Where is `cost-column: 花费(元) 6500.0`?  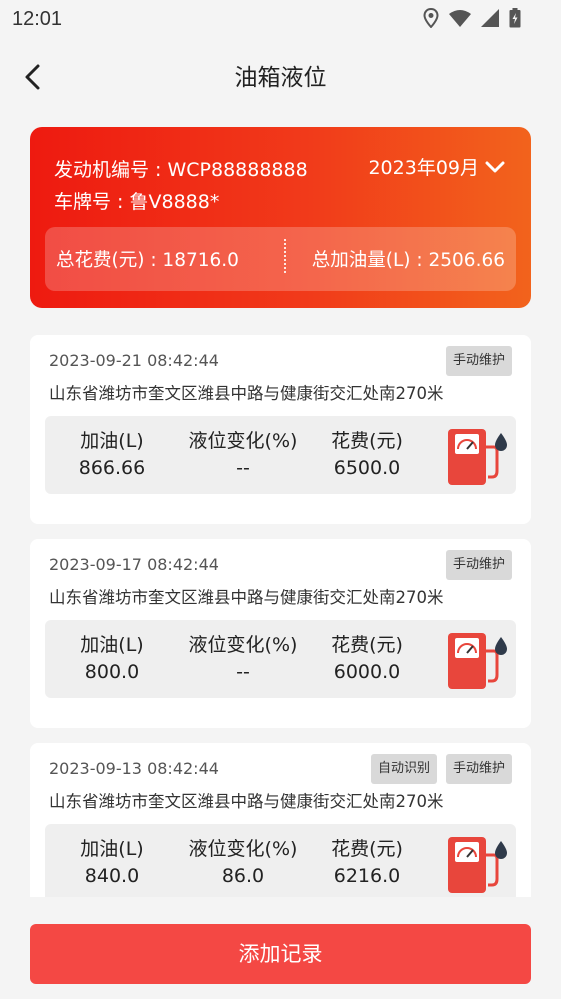 cost-column: 花费(元) 6500.0 is located at coordinates (367, 455).